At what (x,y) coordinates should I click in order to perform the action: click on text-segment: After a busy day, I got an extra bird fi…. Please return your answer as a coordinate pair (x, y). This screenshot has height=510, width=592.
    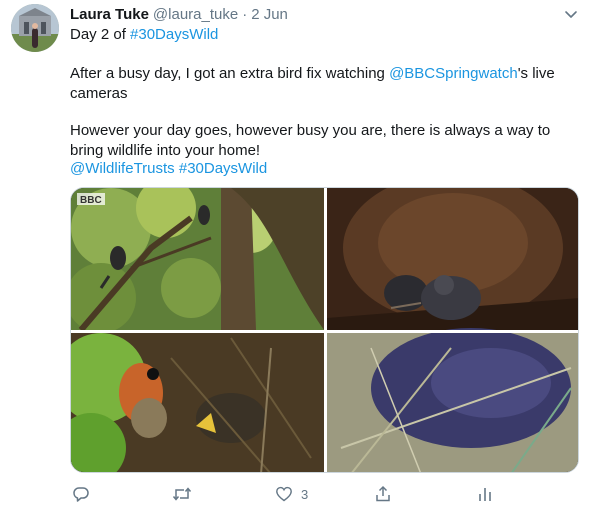
    Looking at the image, I should click on (230, 73).